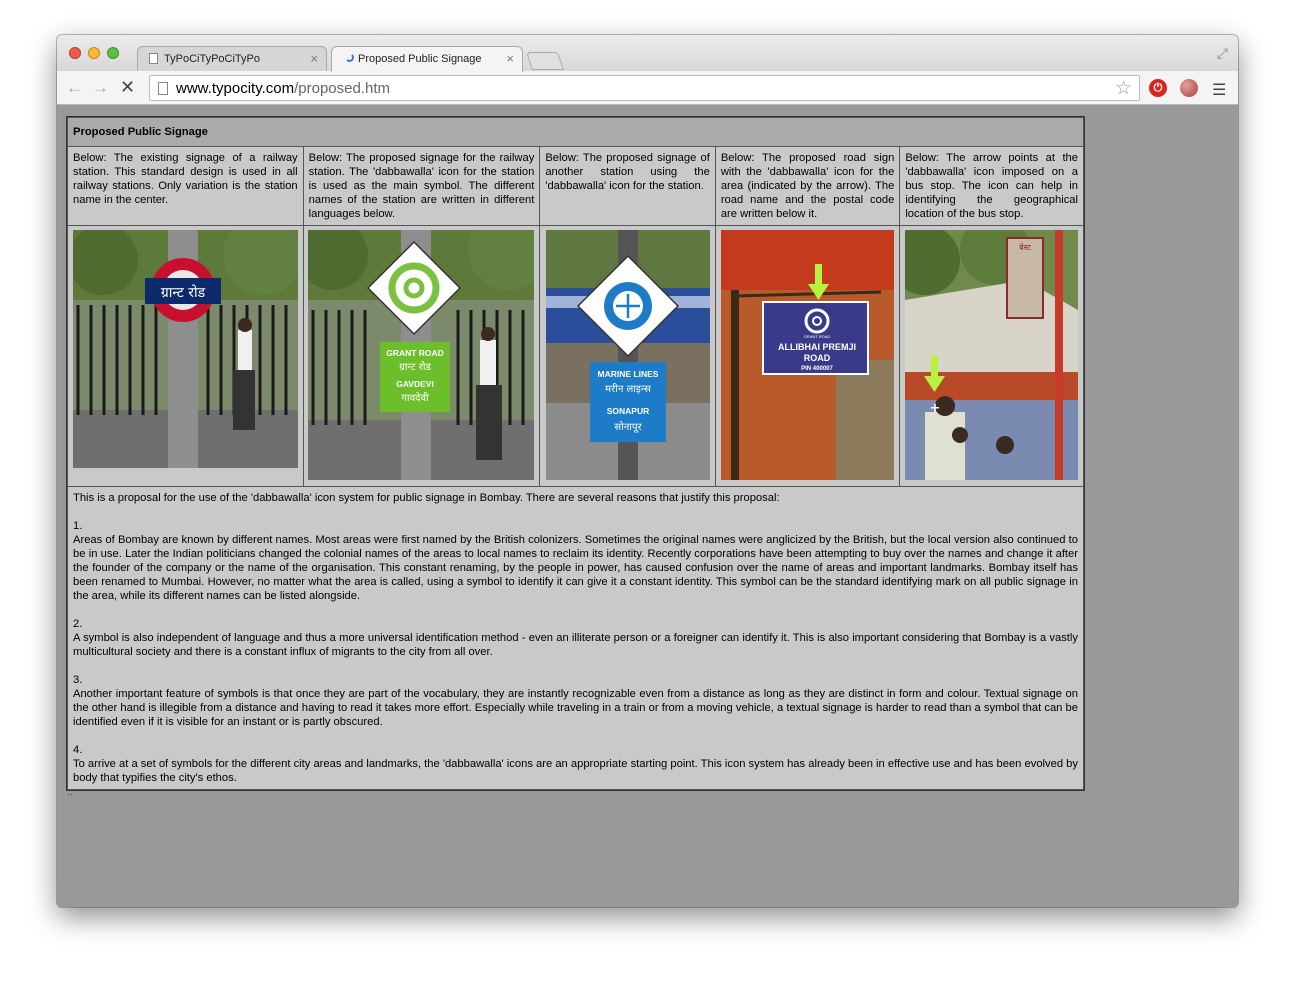 This screenshot has height=986, width=1295. Describe the element at coordinates (628, 427) in the screenshot. I see `sign-line-4: सोनापूर` at that location.